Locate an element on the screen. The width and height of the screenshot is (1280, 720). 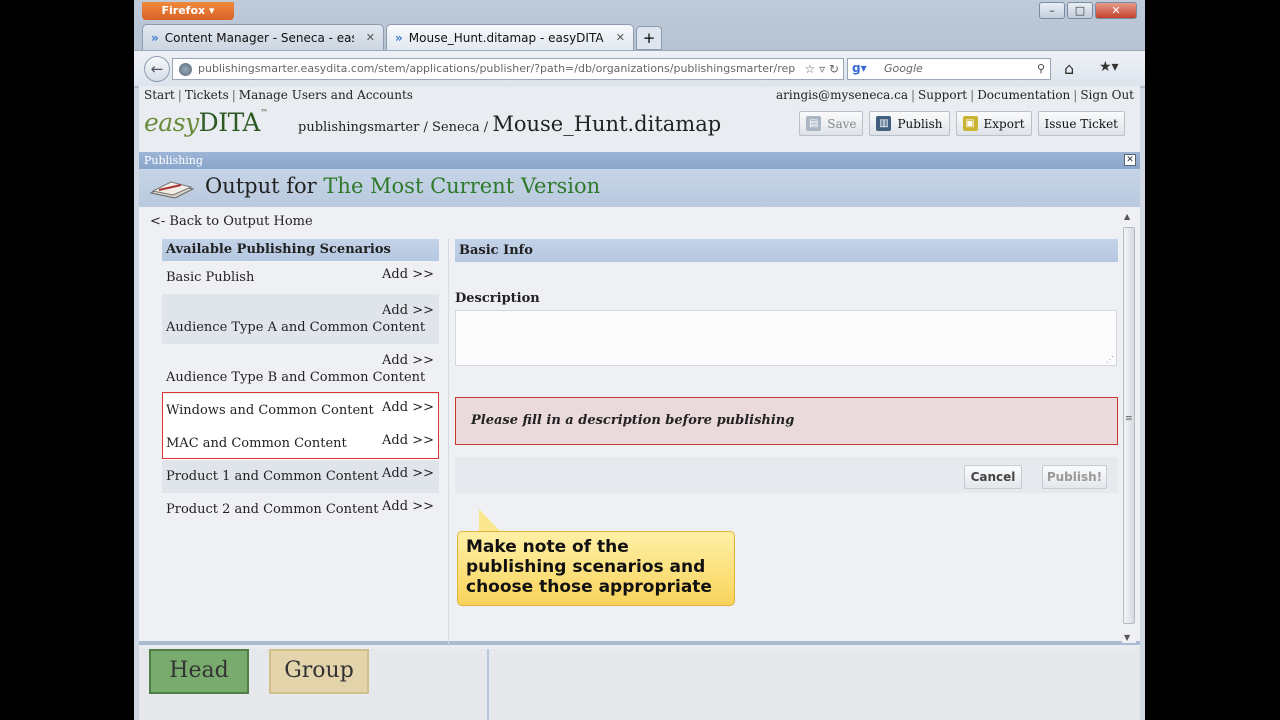
scenario-name: Audience Type A and Common Content is located at coordinates (296, 327).